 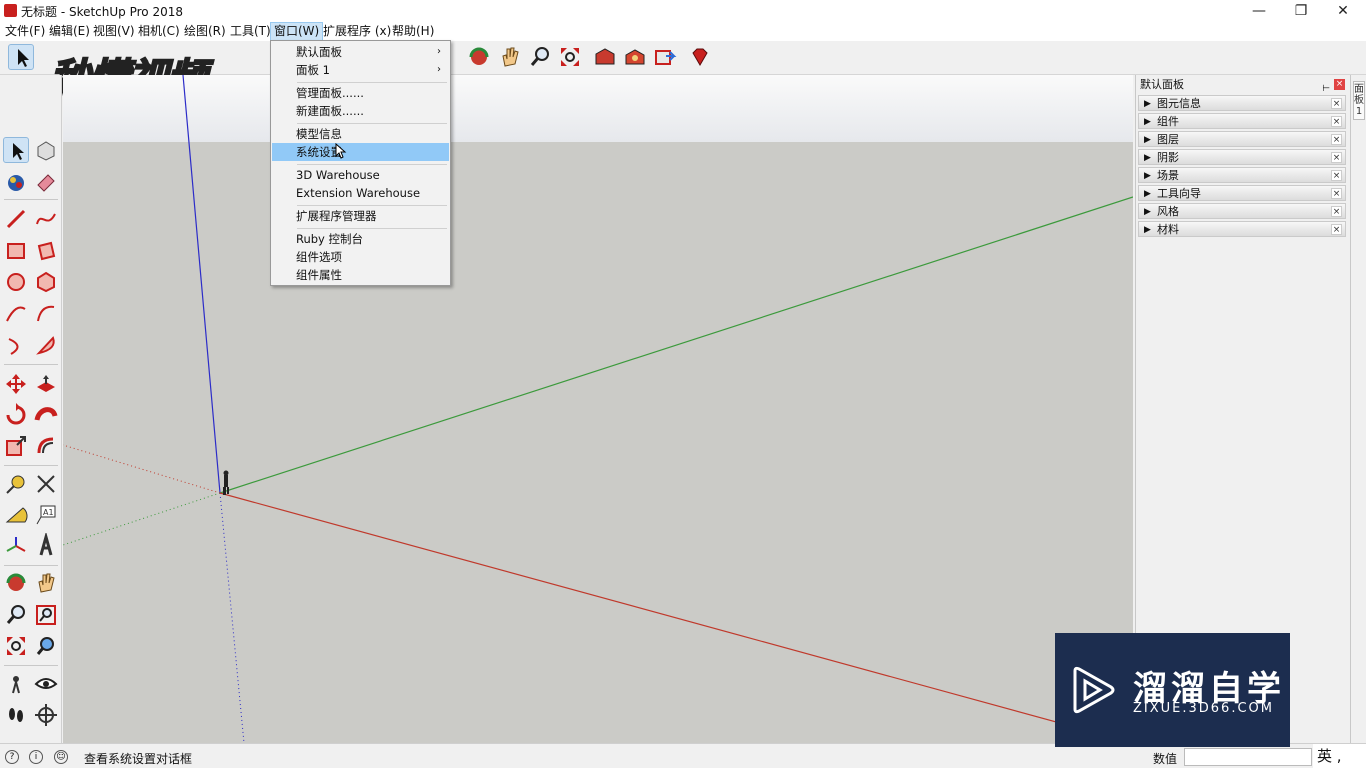 I want to click on panel-scenes: ▶ 场景 ×, so click(x=1242, y=175).